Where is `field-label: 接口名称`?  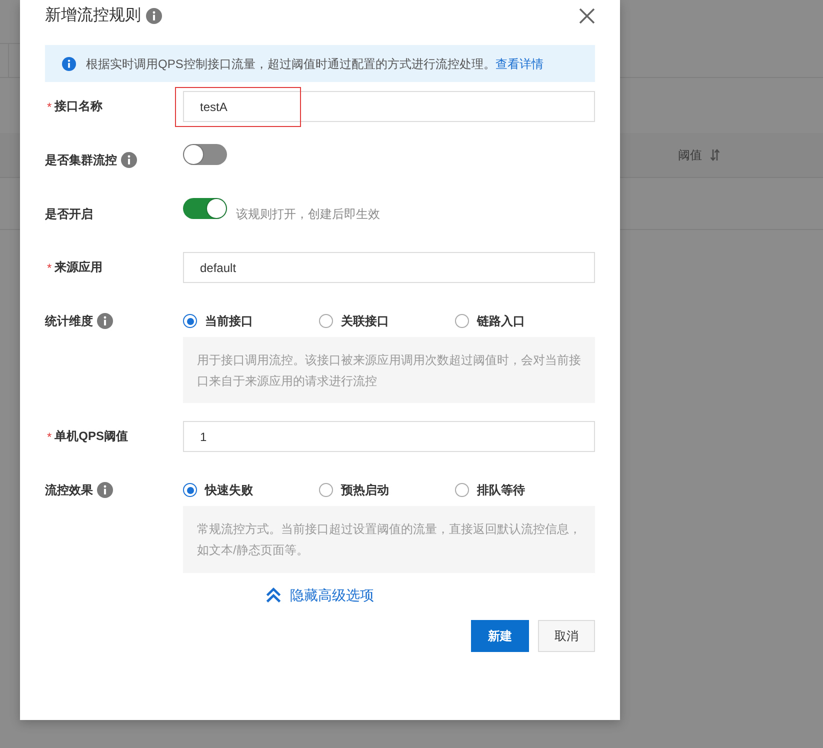
field-label: 接口名称 is located at coordinates (78, 106).